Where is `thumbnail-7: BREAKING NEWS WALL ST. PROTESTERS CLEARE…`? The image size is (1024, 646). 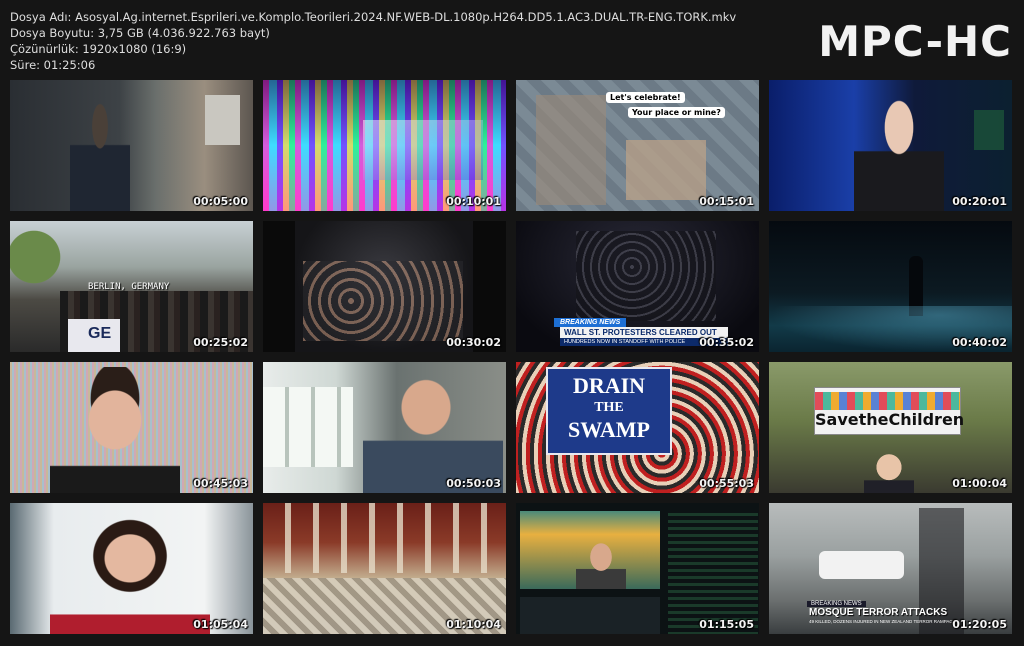 thumbnail-7: BREAKING NEWS WALL ST. PROTESTERS CLEARE… is located at coordinates (637, 286).